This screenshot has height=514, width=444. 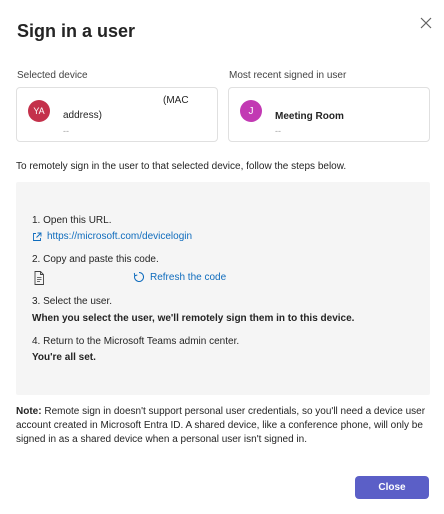 I want to click on selected-device-card: YA (MAC address) --, so click(x=117, y=114).